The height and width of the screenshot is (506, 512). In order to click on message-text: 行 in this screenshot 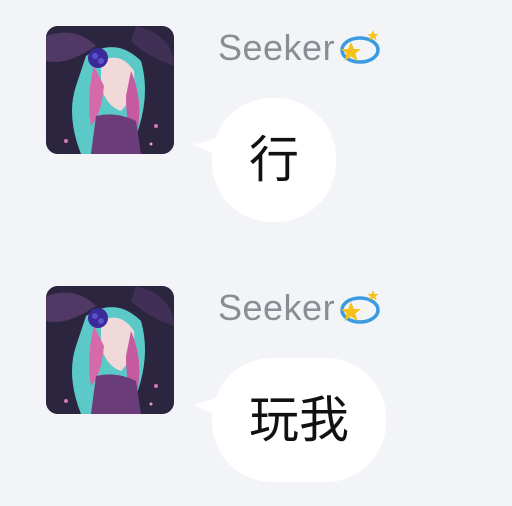, I will do `click(274, 160)`.